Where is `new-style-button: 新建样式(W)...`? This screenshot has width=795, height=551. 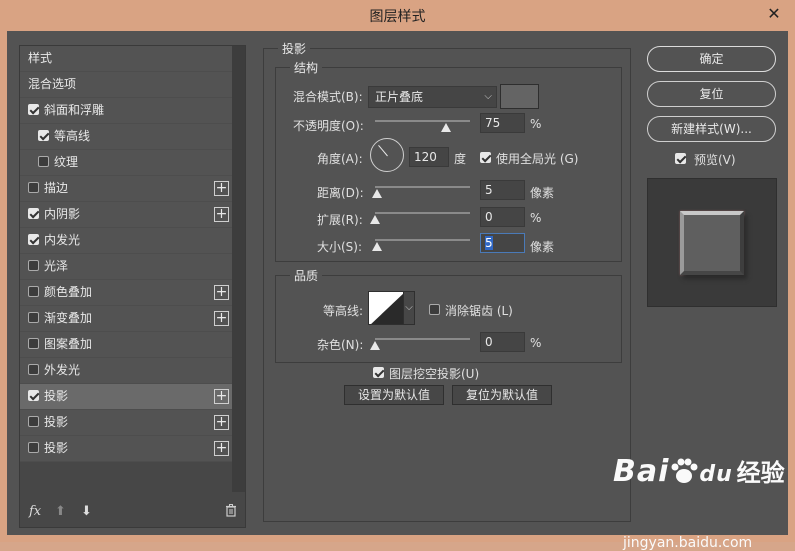
new-style-button: 新建样式(W)... is located at coordinates (711, 129).